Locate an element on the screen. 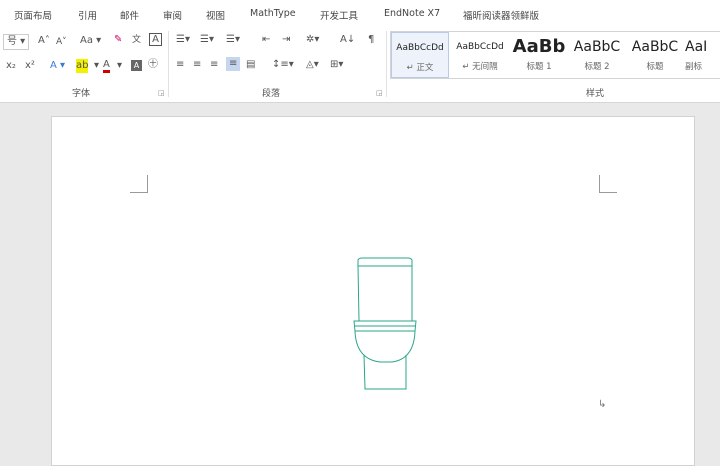 The height and width of the screenshot is (466, 720). tab-mailings: 邮件 is located at coordinates (129, 15).